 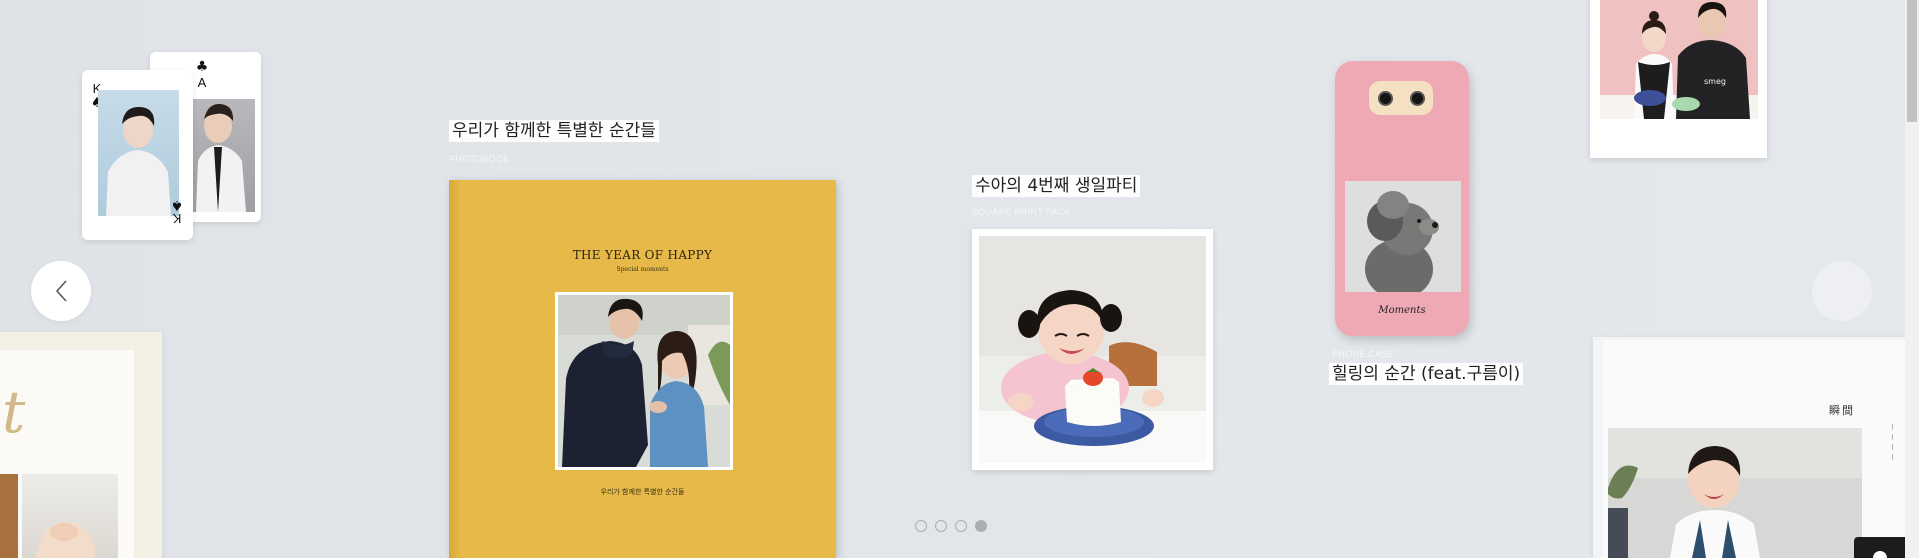 What do you see at coordinates (642, 269) in the screenshot?
I see `photobook-cover-subtitle: Special moments` at bounding box center [642, 269].